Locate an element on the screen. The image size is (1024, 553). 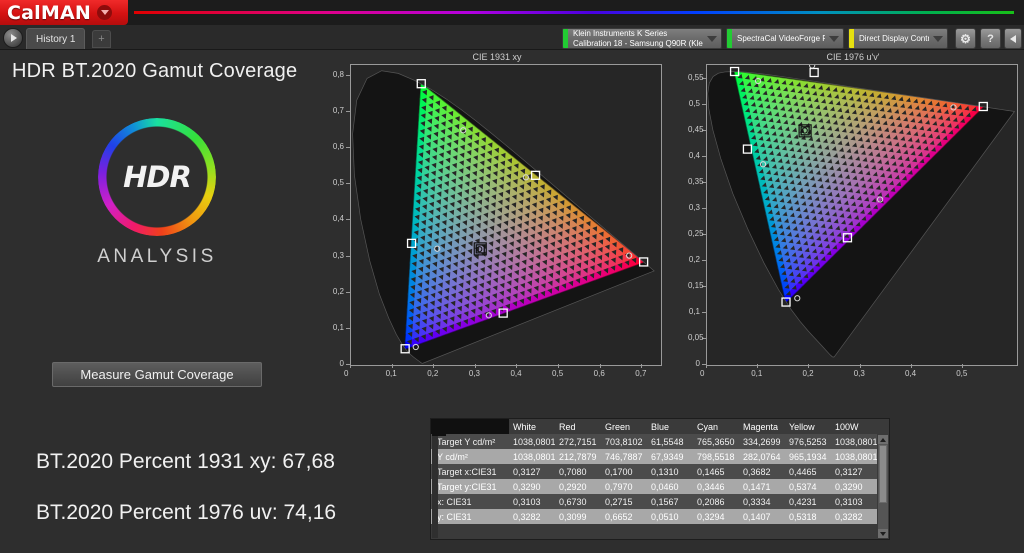
y-axis-label: 0,15 is located at coordinates (696, 286).